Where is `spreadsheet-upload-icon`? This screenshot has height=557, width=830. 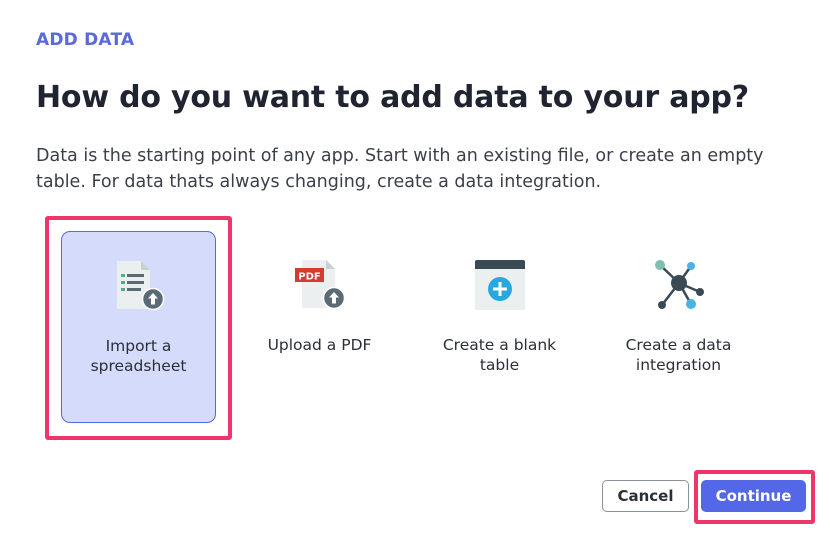 spreadsheet-upload-icon is located at coordinates (139, 286).